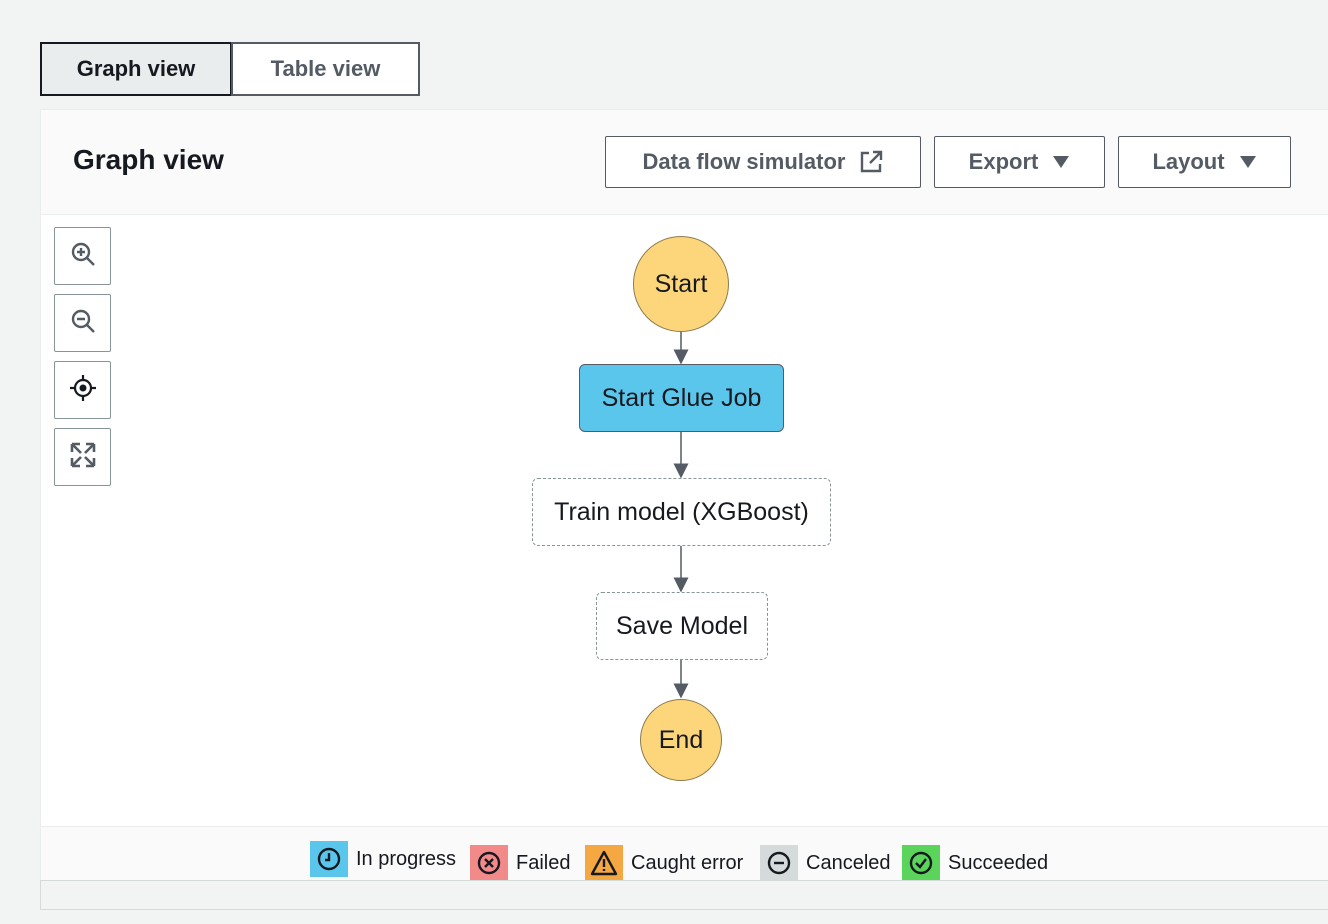 The height and width of the screenshot is (924, 1328). I want to click on x-circle-icon, so click(489, 862).